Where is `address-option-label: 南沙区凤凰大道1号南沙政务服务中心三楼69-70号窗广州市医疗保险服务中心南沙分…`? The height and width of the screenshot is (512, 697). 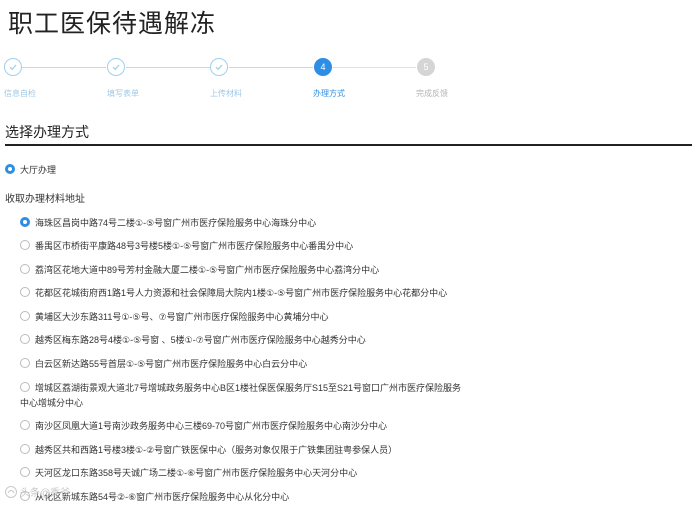 address-option-label: 南沙区凤凰大道1号南沙政务服务中心三楼69-70号窗广州市医疗保险服务中心南沙分… is located at coordinates (211, 425).